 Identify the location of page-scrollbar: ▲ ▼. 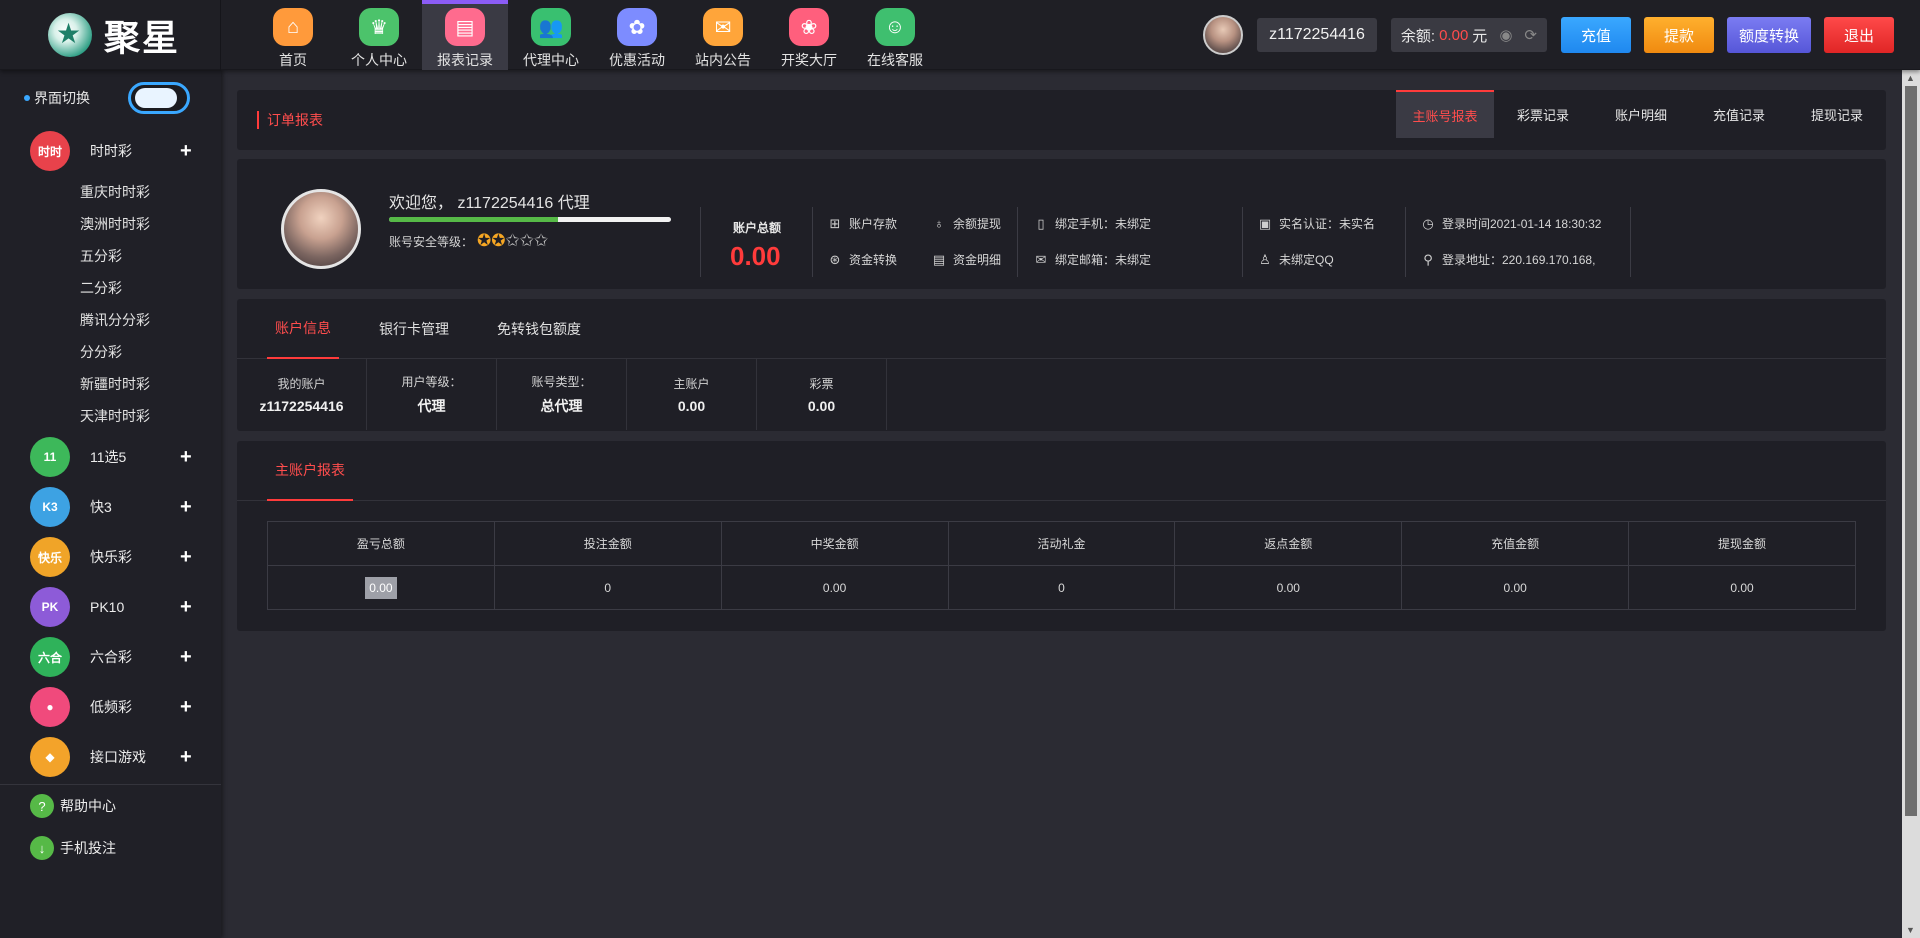
(1911, 504).